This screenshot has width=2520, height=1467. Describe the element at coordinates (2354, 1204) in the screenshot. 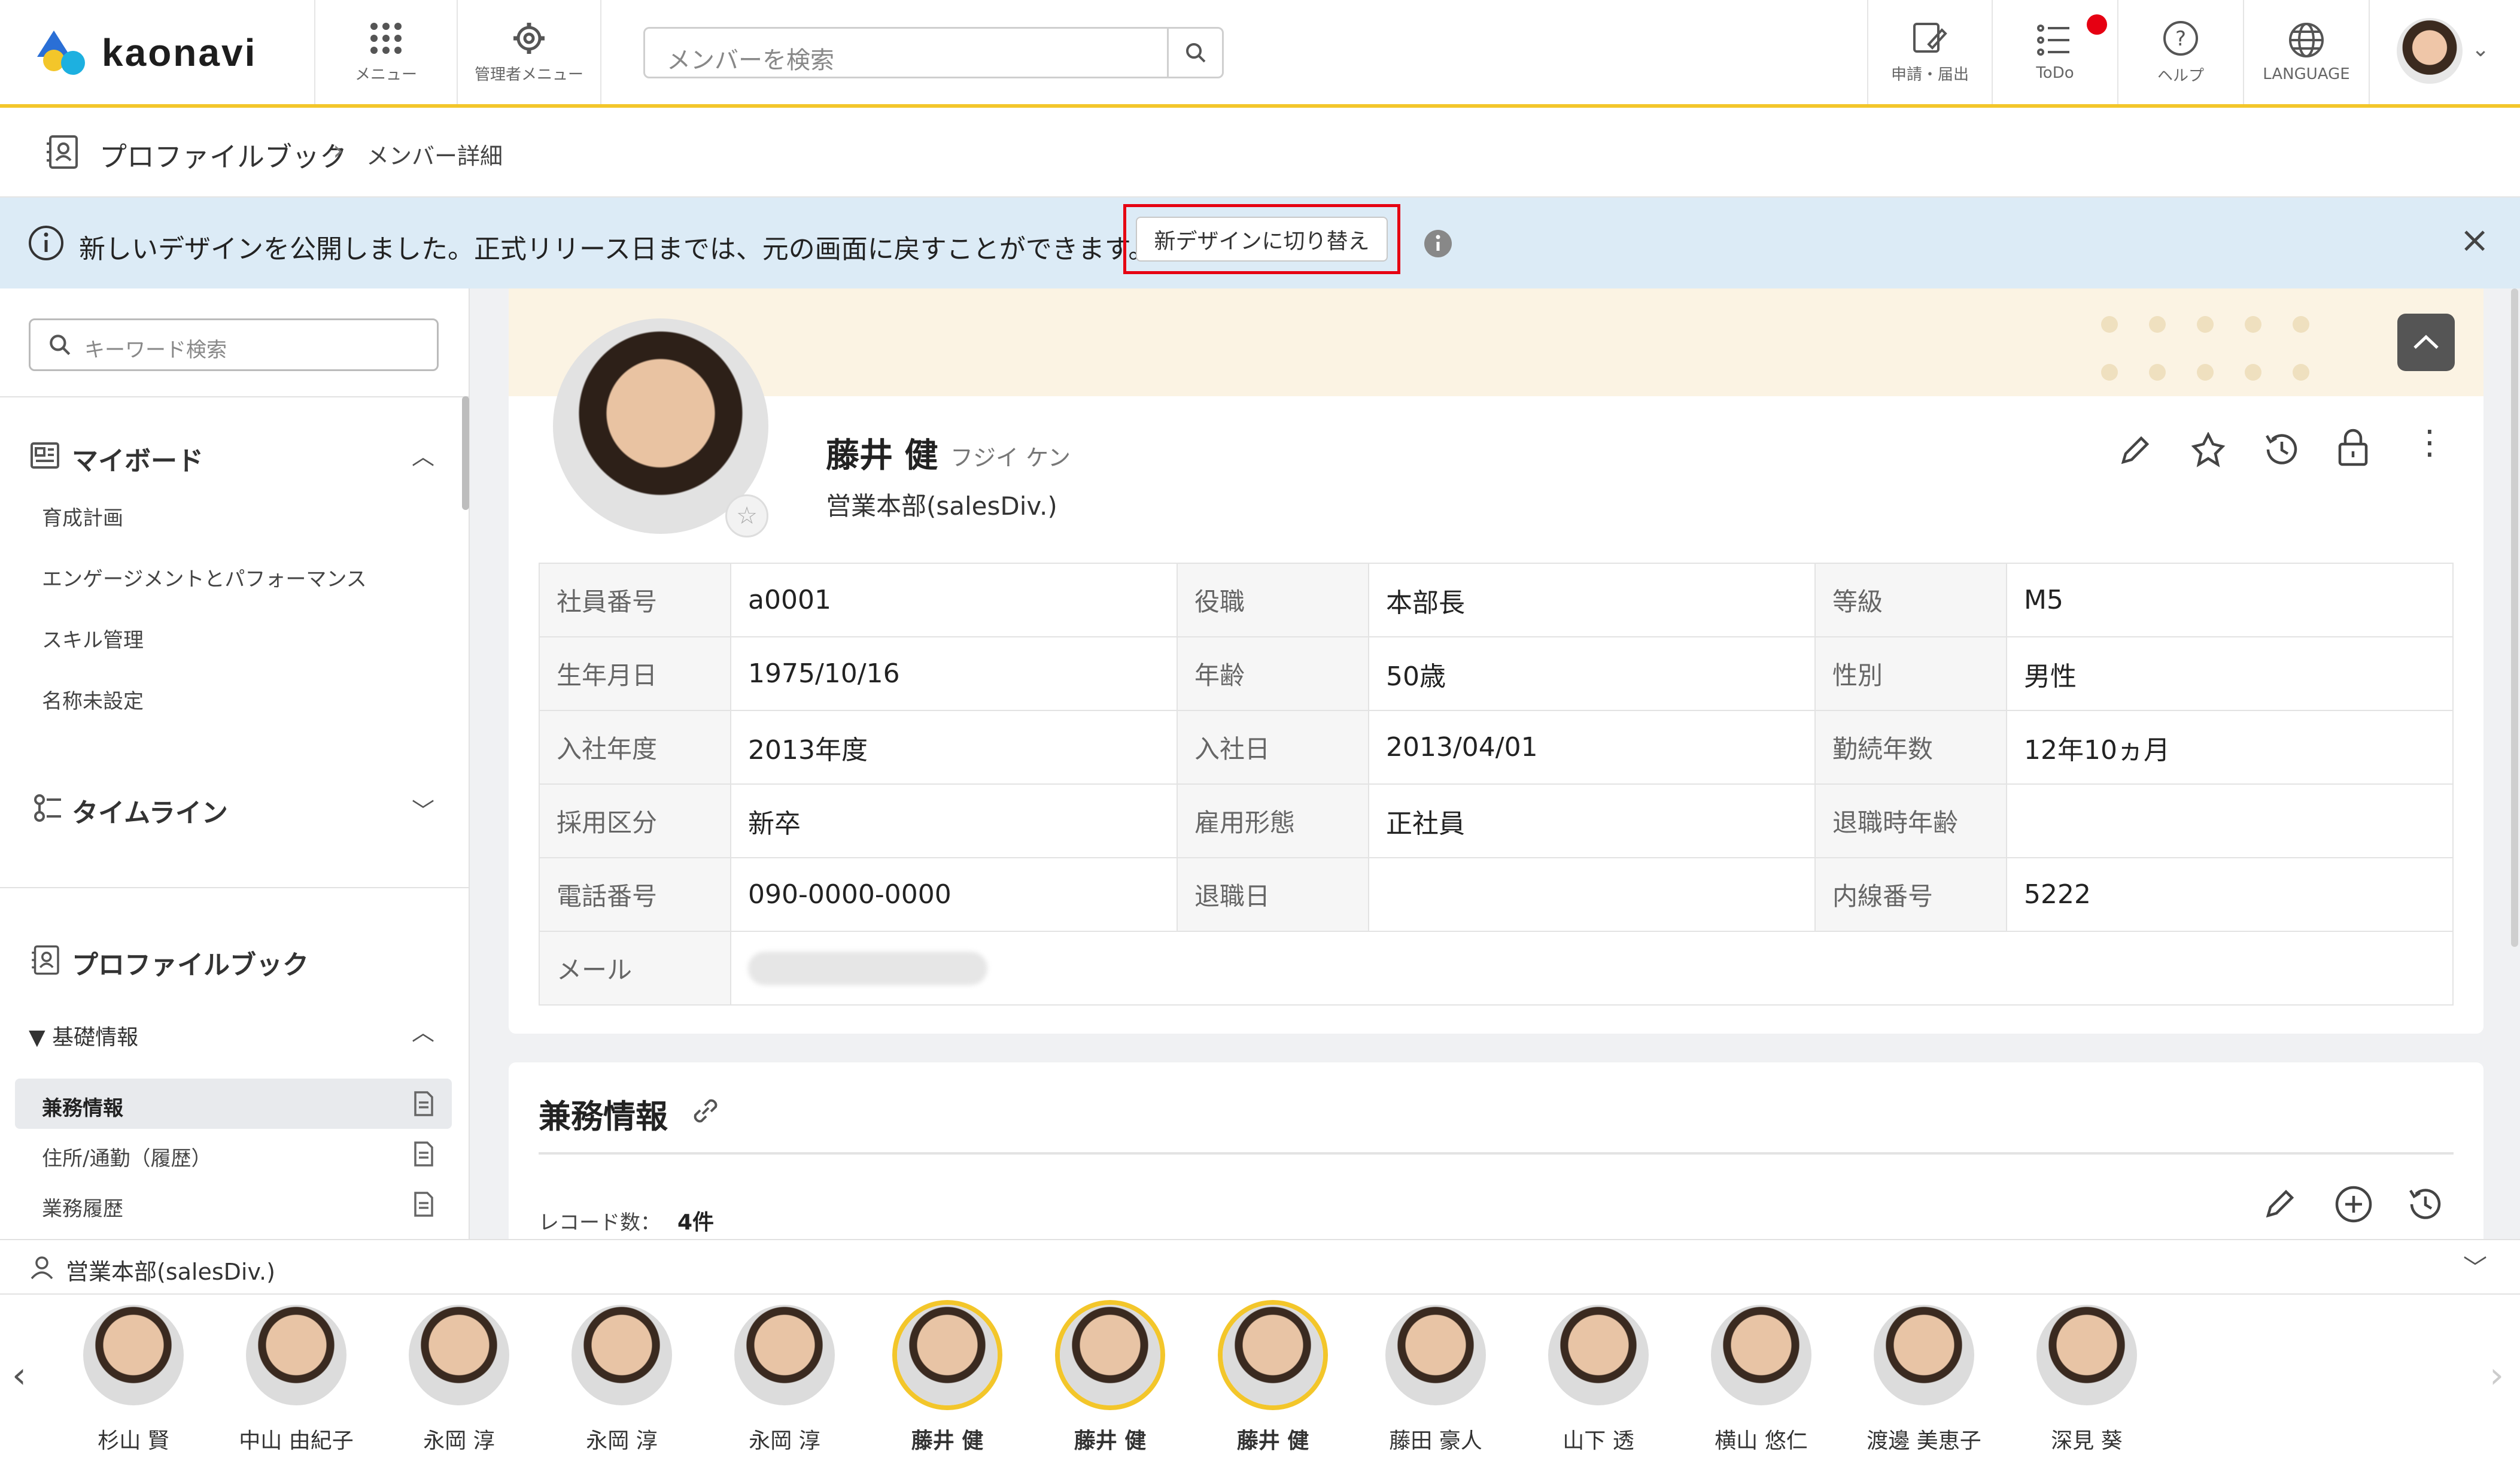

I see `add-circle-icon` at that location.